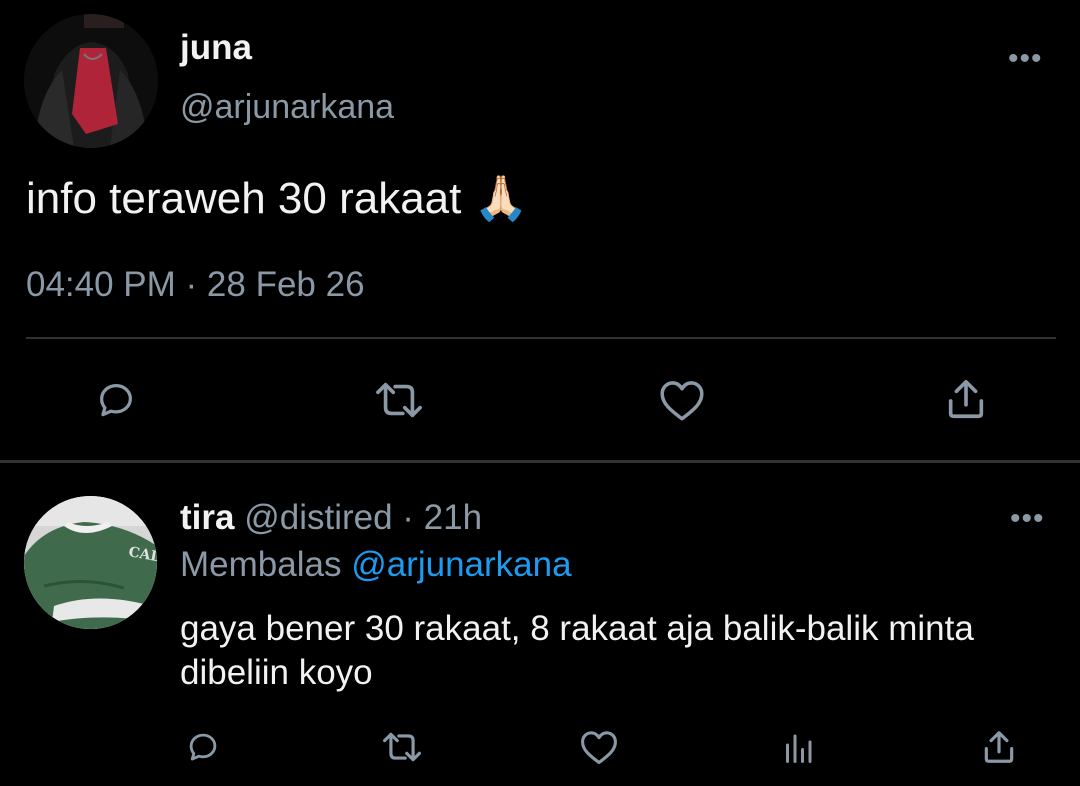 The height and width of the screenshot is (786, 1080). I want to click on reply-retweet-button, so click(402, 747).